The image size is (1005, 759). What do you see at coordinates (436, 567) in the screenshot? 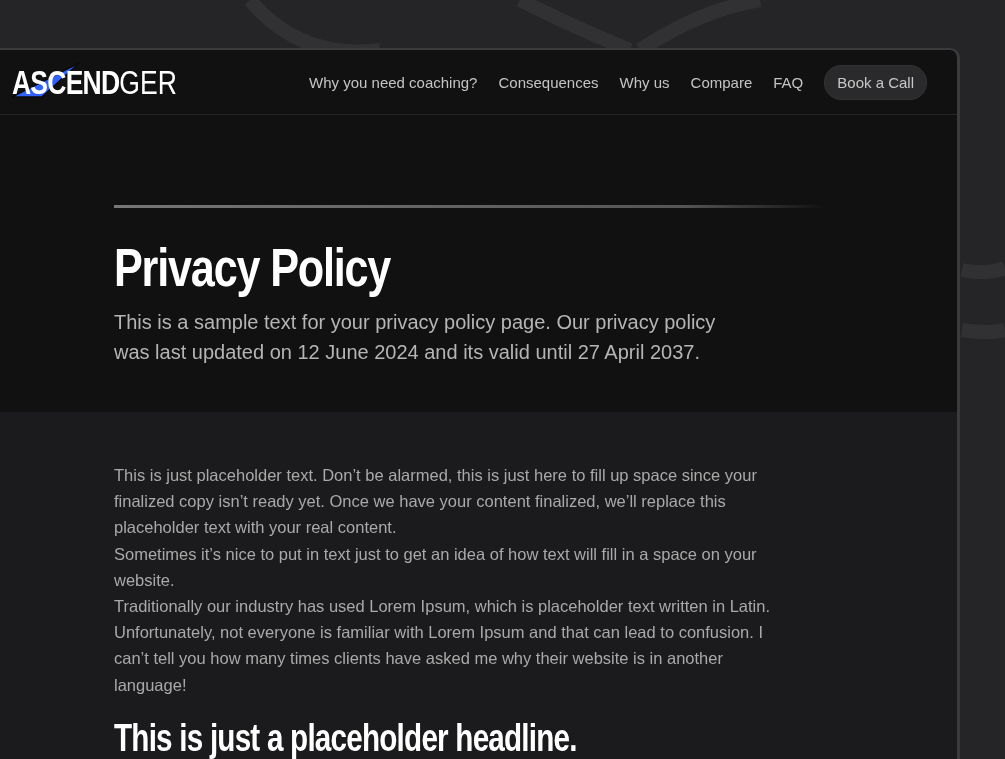
I see `body-paragraph: Sometimes it’s nice to put in text just to get an idea of how text will fill in a space on your website.` at bounding box center [436, 567].